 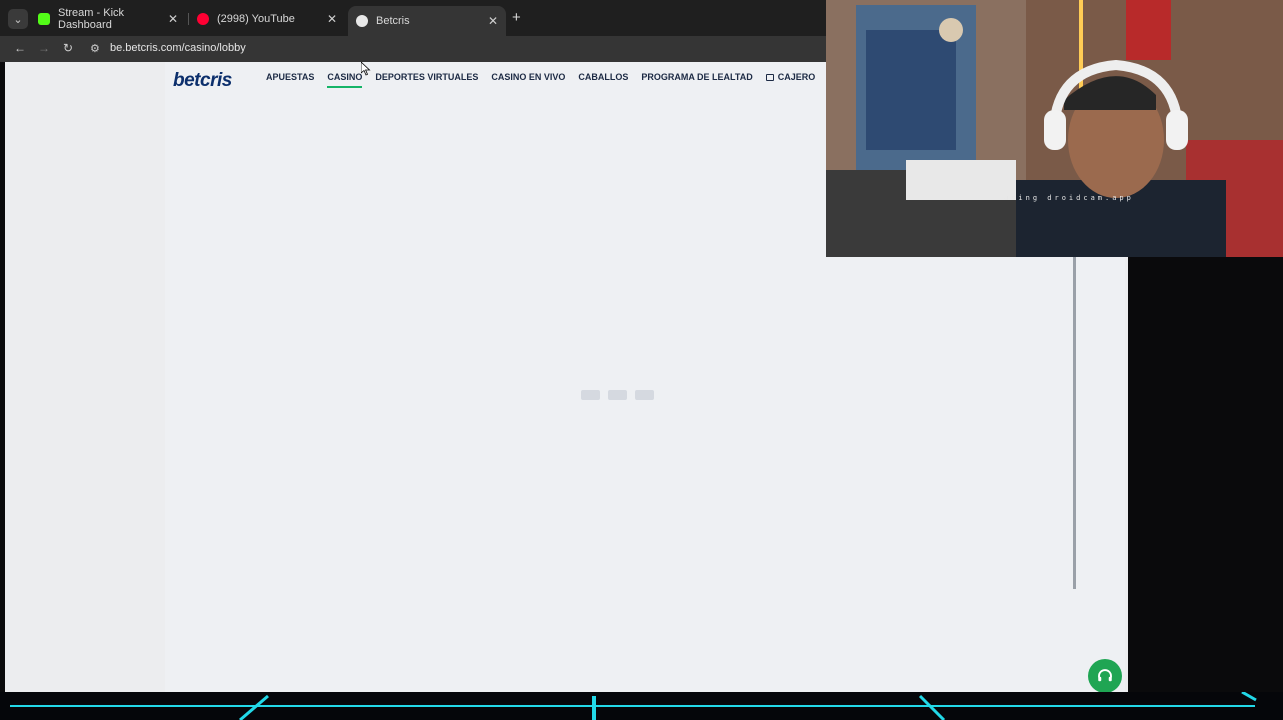 I want to click on back-arrow-icon: ←, so click(x=20, y=48).